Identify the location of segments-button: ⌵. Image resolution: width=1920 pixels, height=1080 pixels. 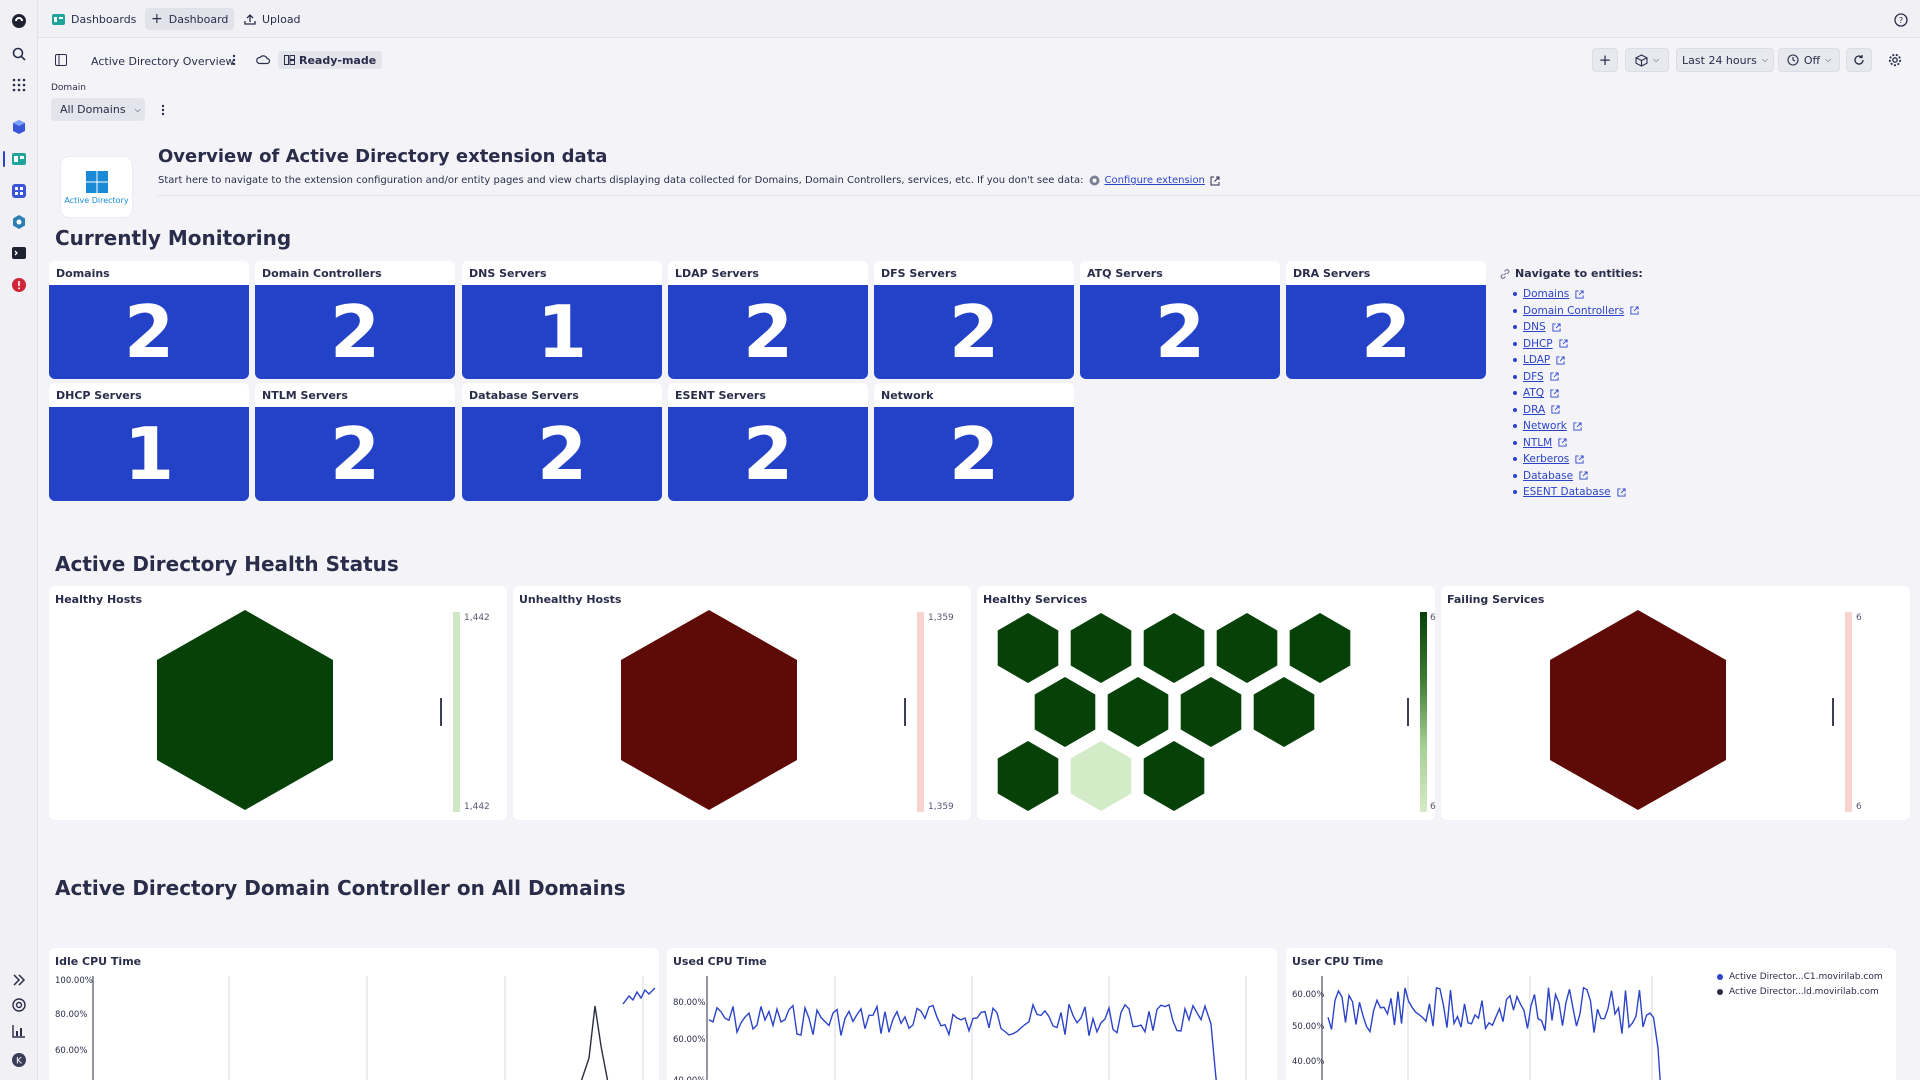
(1647, 60).